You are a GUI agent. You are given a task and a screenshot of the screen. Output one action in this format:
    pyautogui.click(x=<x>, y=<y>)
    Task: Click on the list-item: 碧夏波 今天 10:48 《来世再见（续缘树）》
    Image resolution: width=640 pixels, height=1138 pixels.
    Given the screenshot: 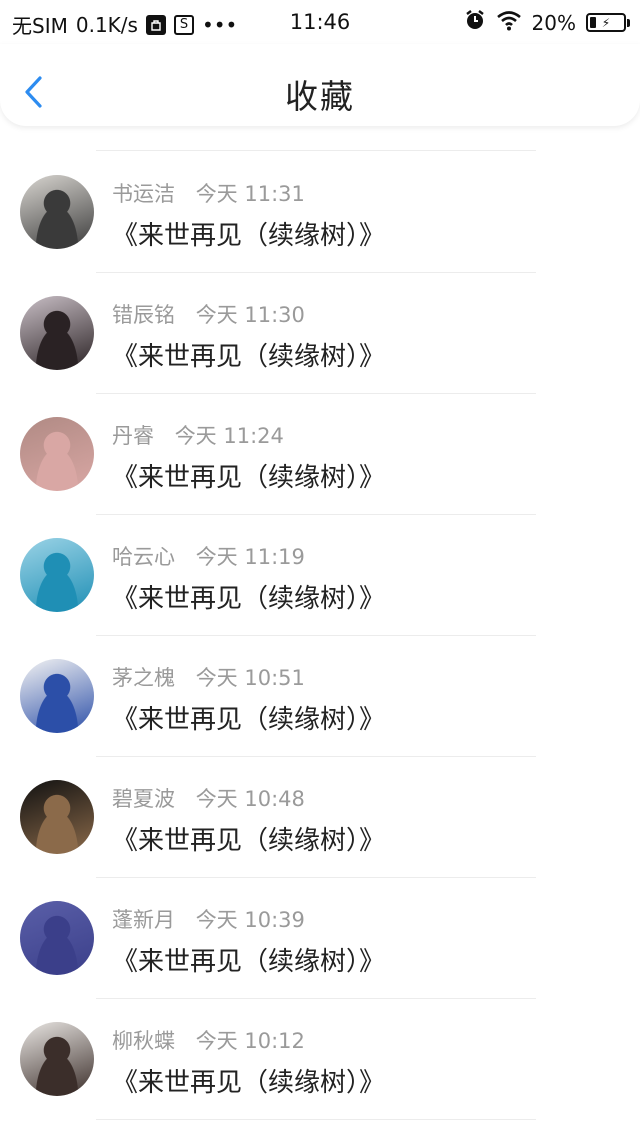 What is the action you would take?
    pyautogui.click(x=320, y=817)
    